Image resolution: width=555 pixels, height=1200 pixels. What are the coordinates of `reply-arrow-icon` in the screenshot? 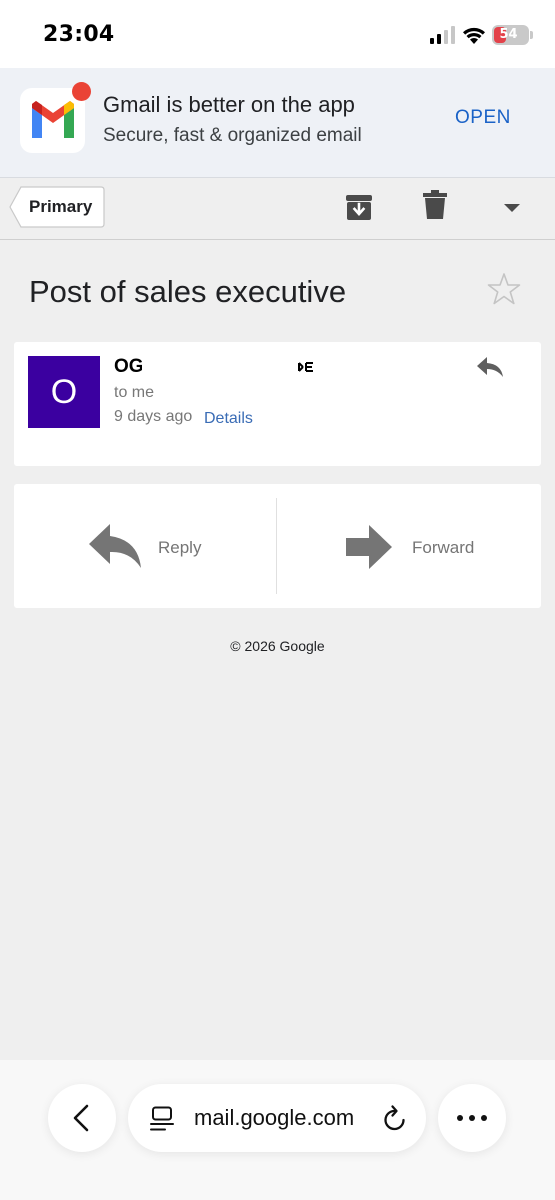 It's located at (115, 546).